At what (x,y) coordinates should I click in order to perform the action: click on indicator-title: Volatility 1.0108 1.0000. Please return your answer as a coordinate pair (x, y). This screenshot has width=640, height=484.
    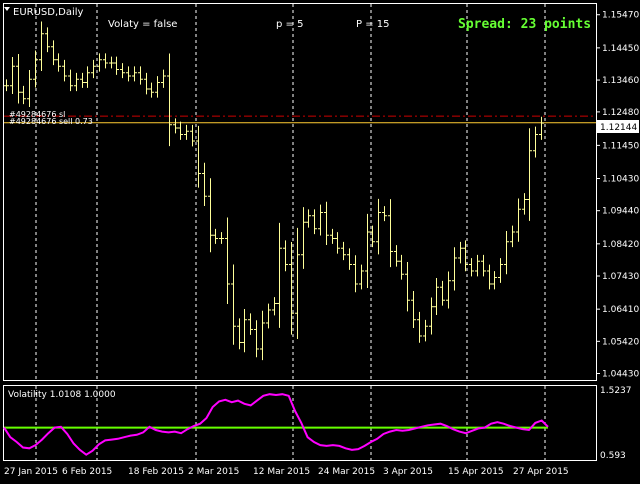
    Looking at the image, I should click on (62, 395).